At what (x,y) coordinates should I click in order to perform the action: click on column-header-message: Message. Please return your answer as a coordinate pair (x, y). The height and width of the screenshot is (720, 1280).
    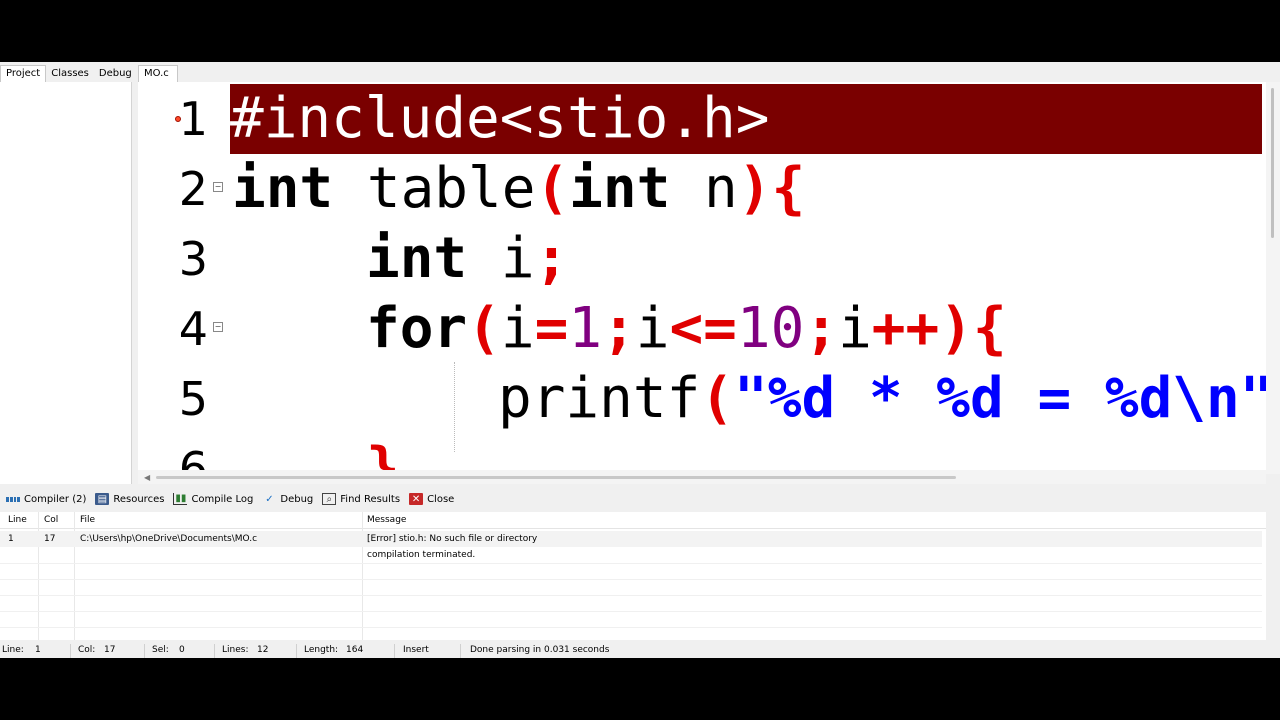
    Looking at the image, I should click on (382, 520).